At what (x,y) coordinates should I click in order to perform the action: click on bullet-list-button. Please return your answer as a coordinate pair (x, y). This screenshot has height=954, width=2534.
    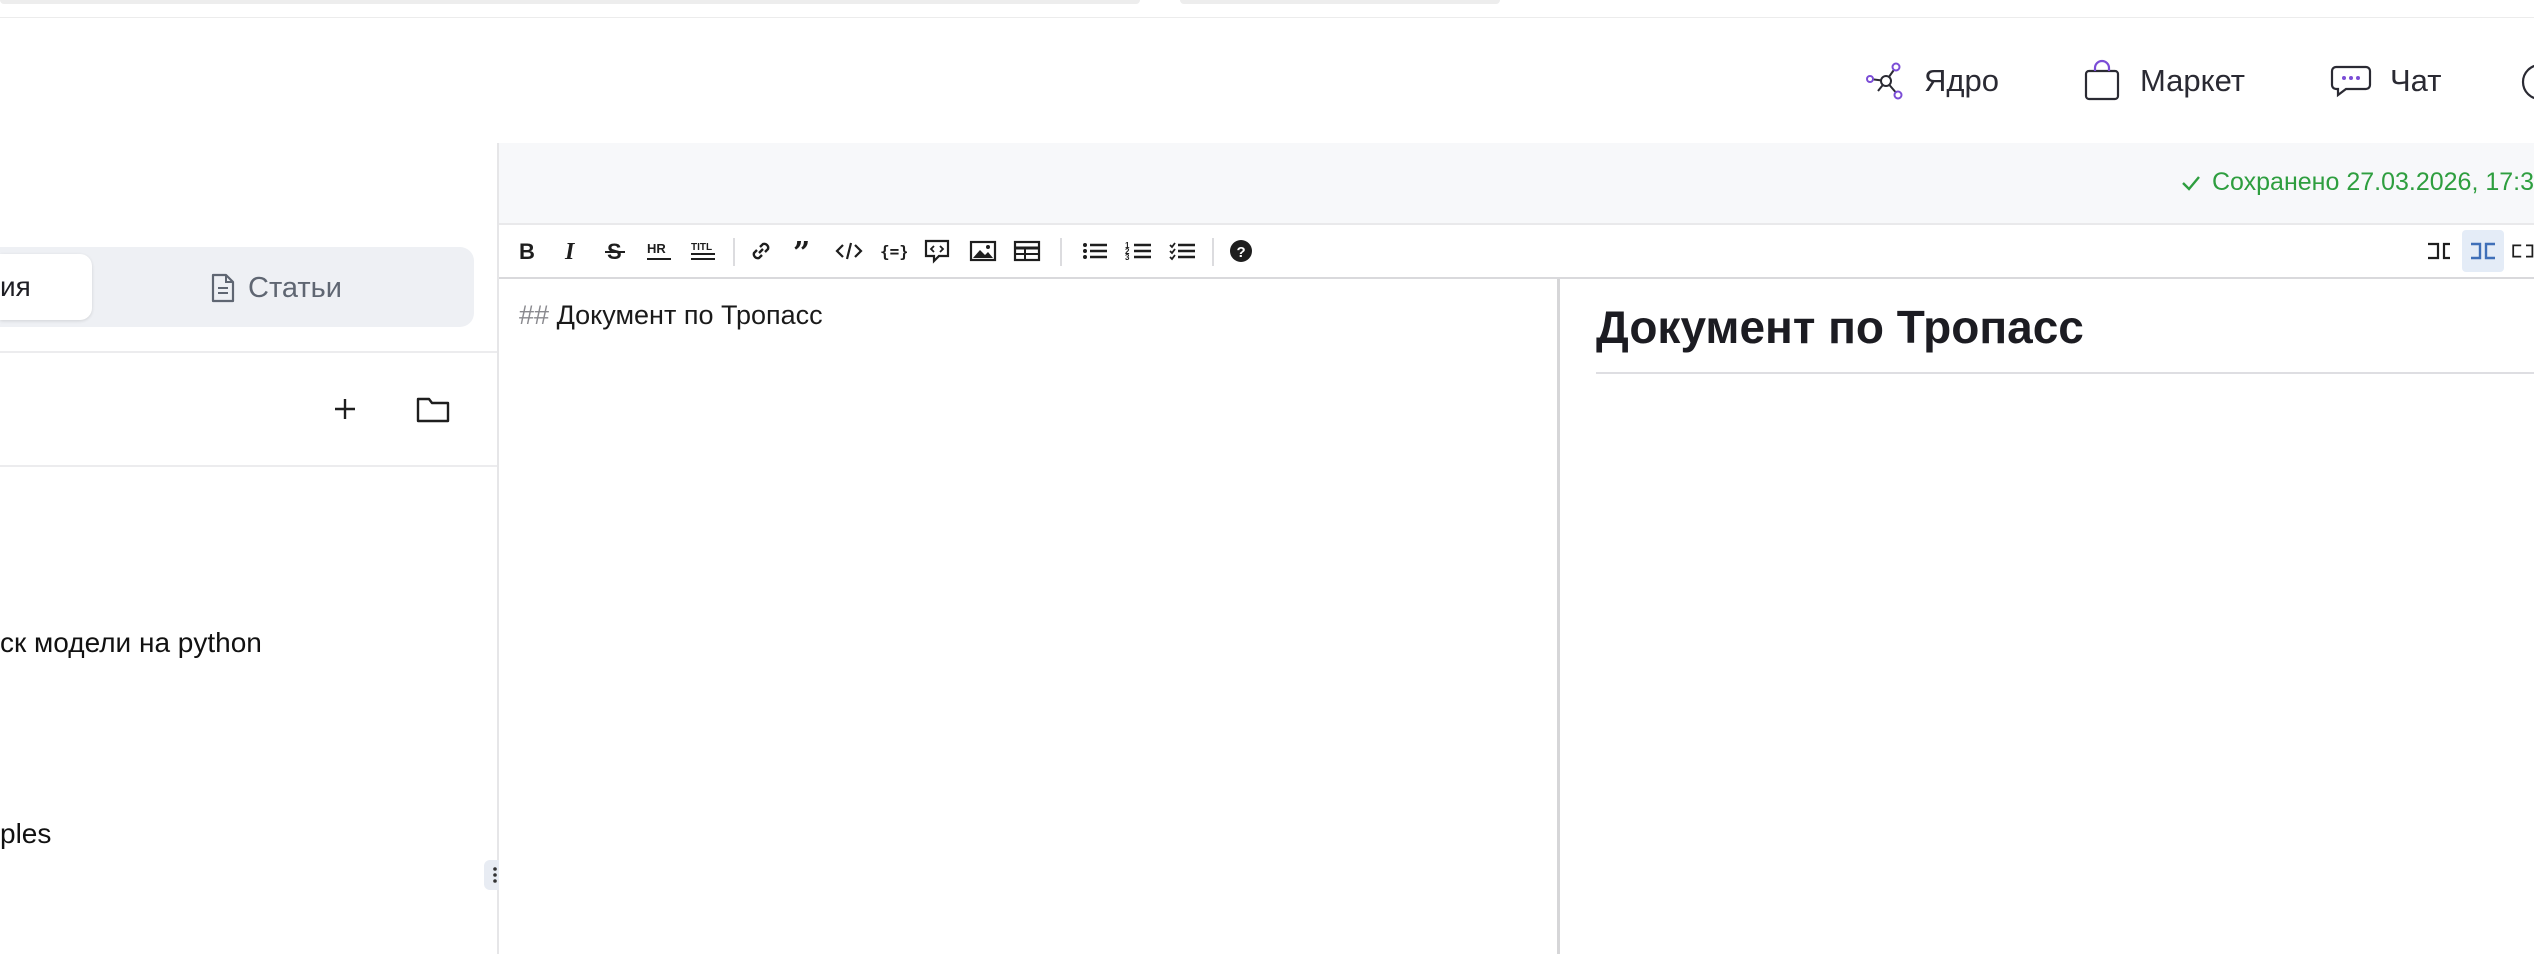
    Looking at the image, I should click on (1095, 251).